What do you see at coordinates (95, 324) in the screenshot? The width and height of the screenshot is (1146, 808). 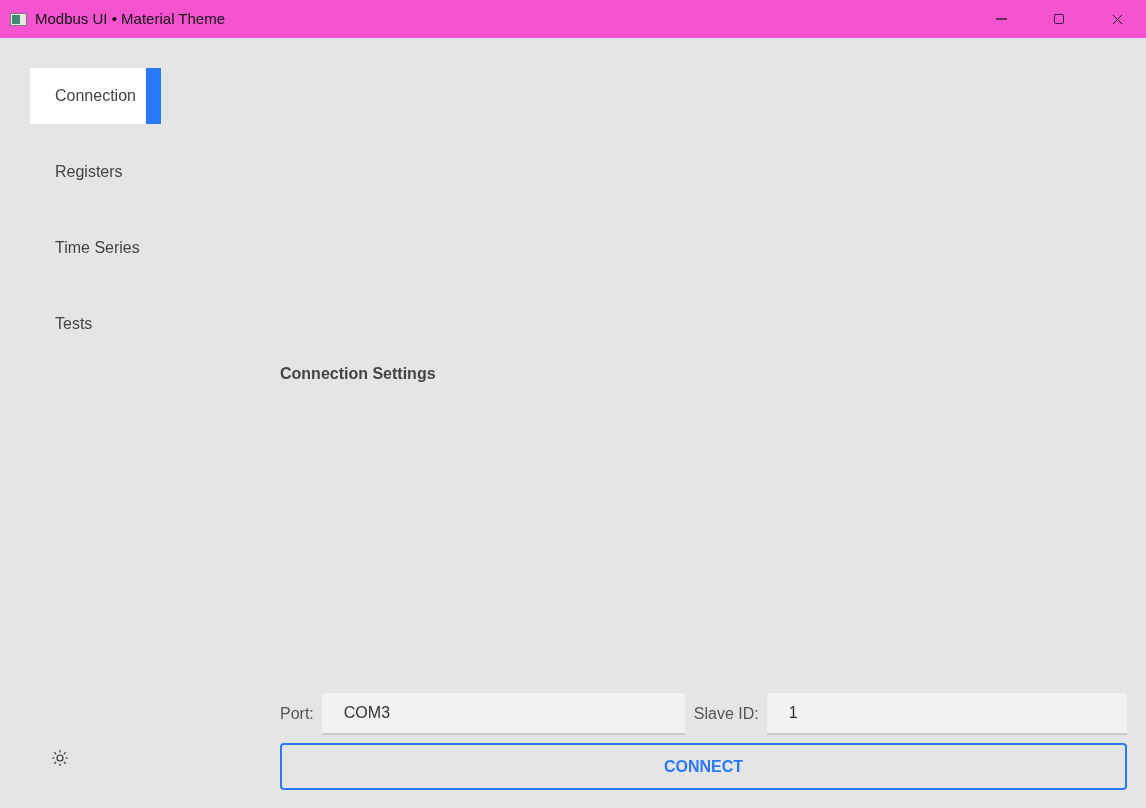 I see `nav-tab: Tests` at bounding box center [95, 324].